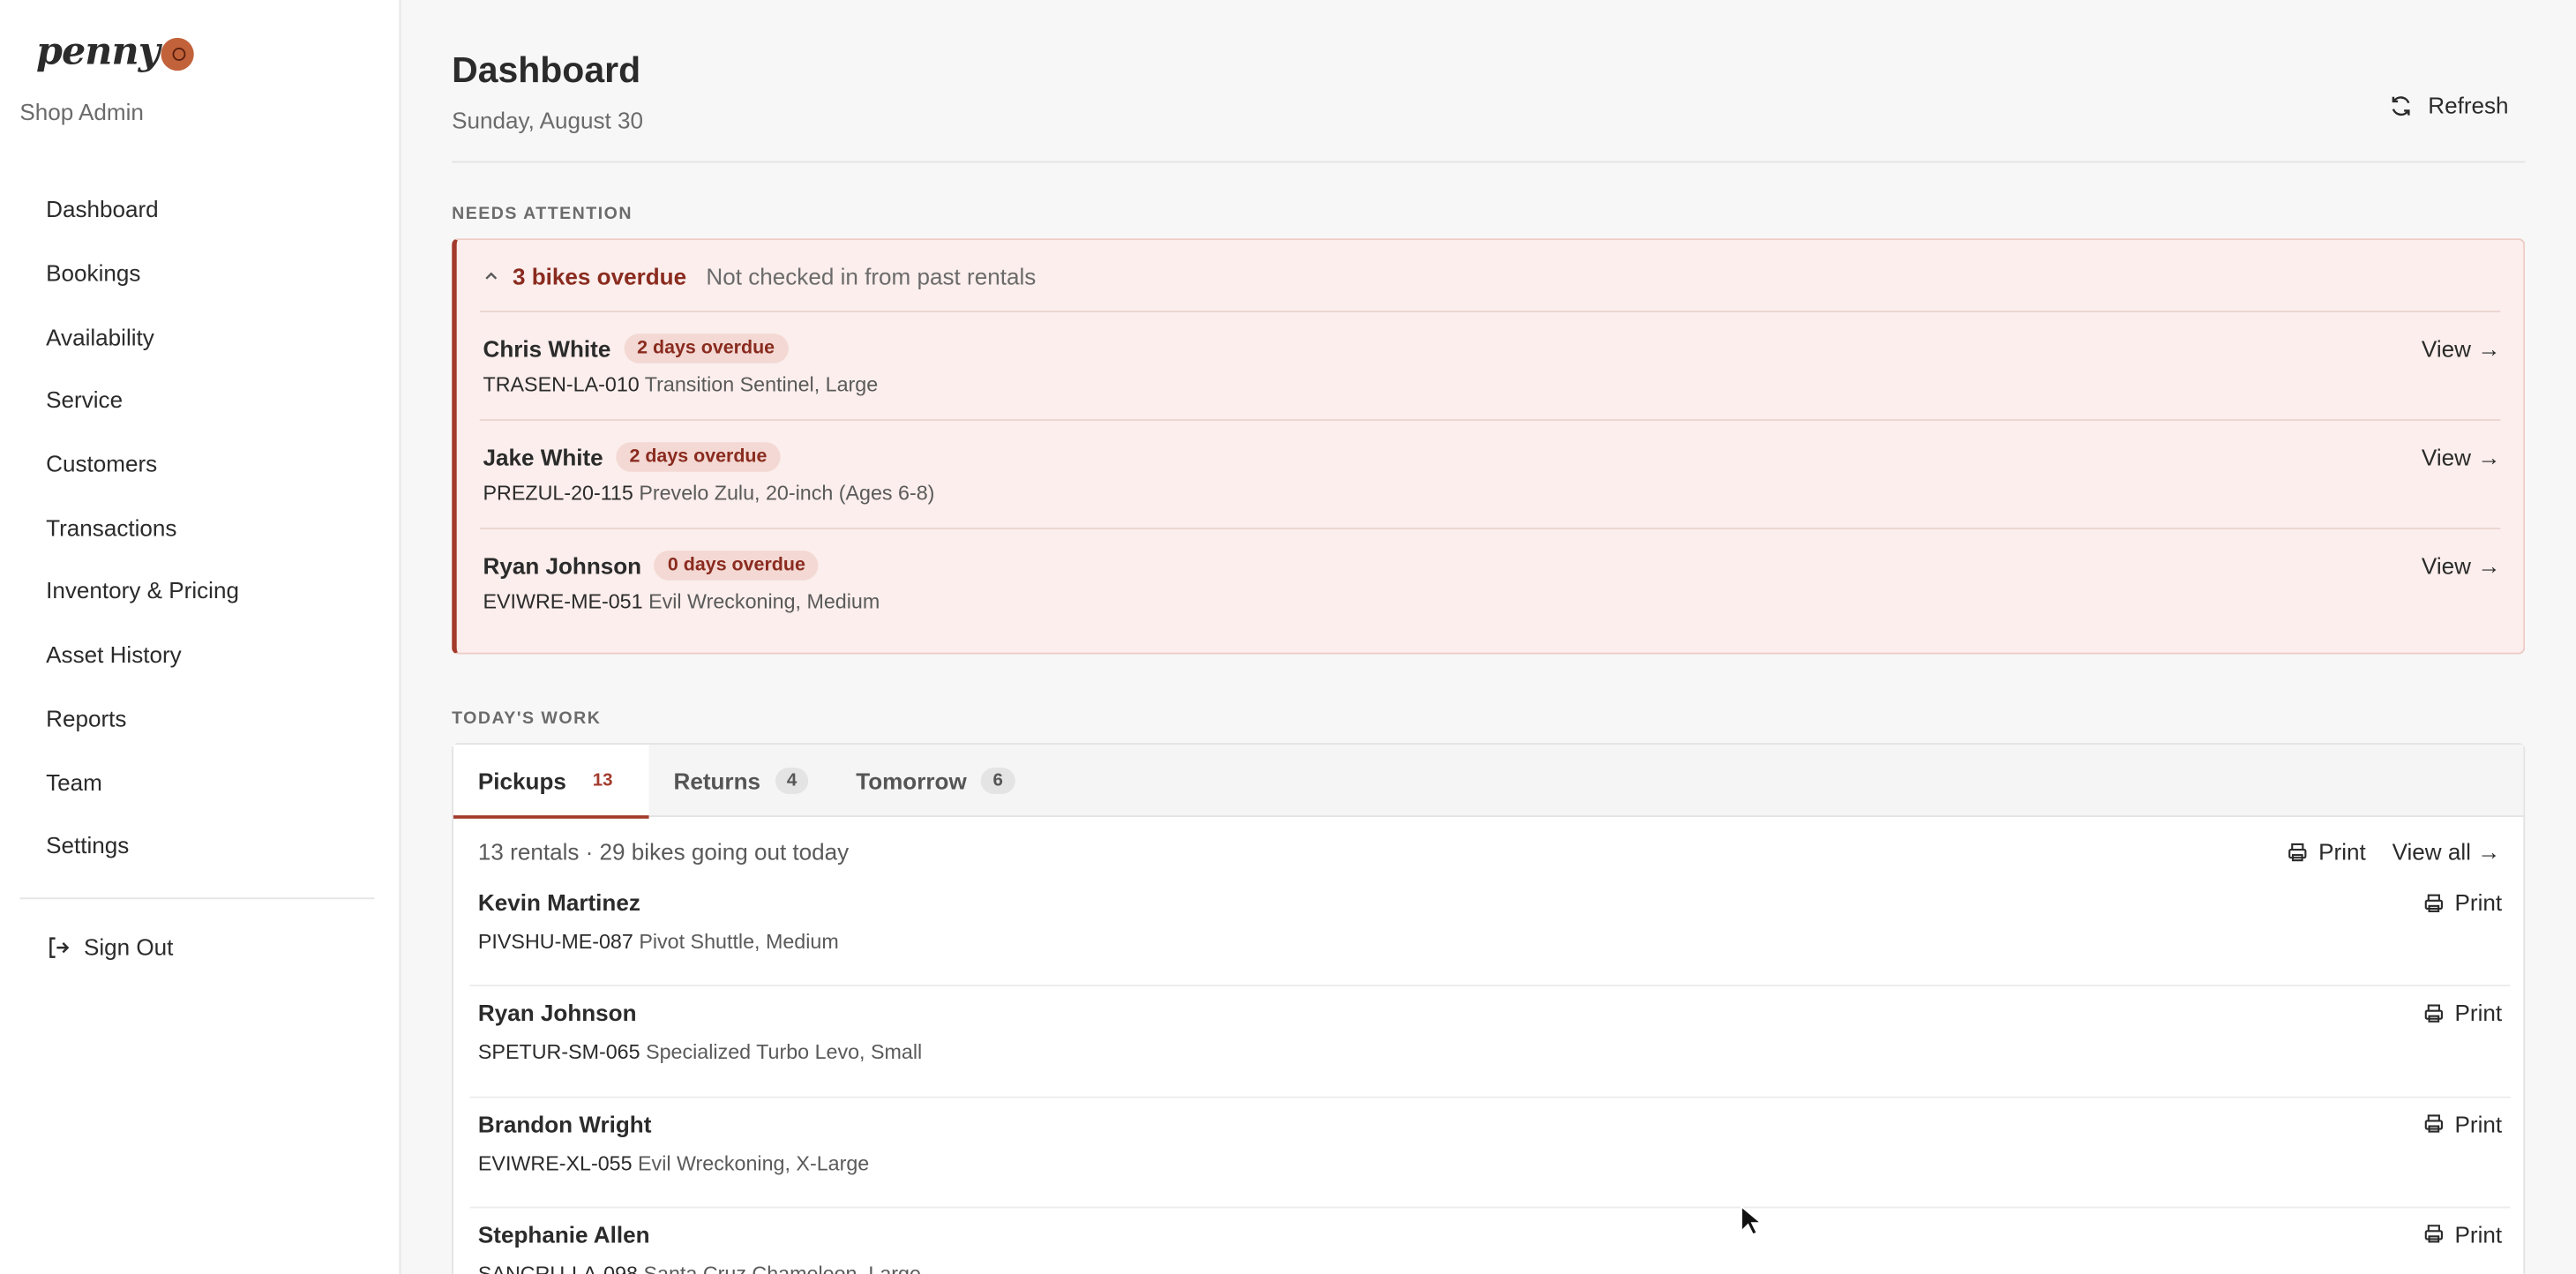  Describe the element at coordinates (196, 654) in the screenshot. I see `sidebar-item-asset-history: Asset History` at that location.